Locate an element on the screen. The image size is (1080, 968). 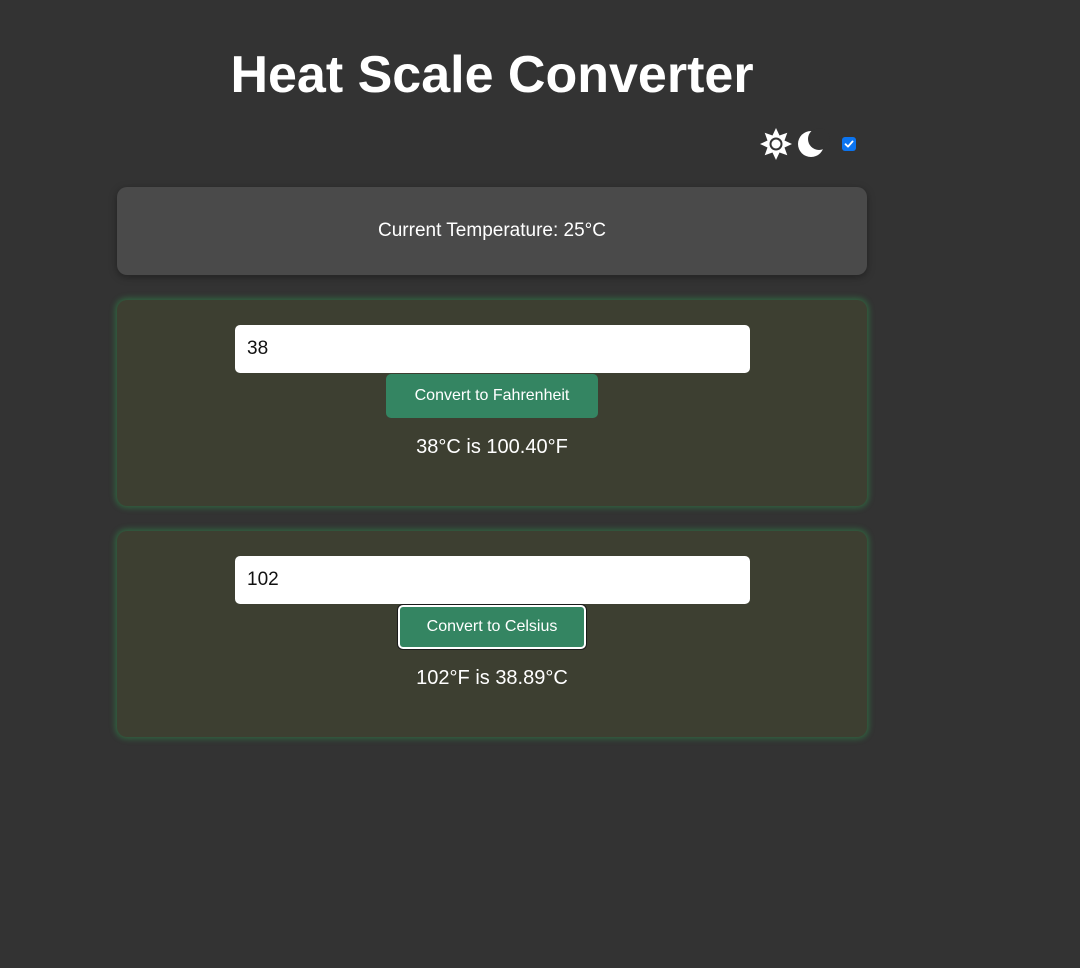
theme-toggle-checkbox is located at coordinates (849, 144).